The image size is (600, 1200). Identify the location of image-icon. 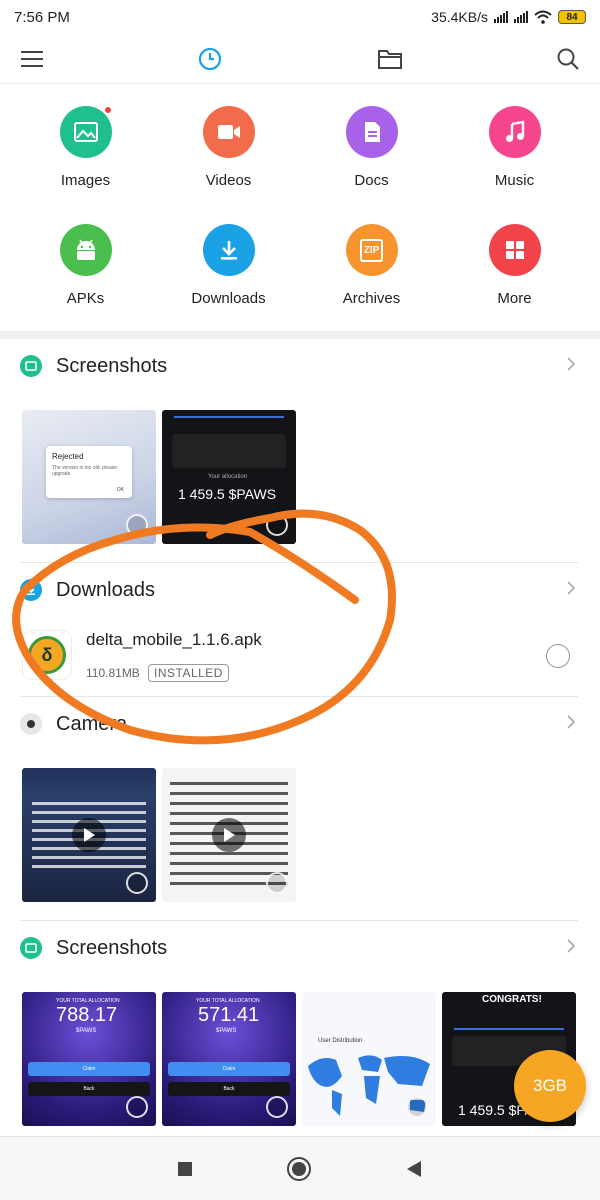
(86, 131).